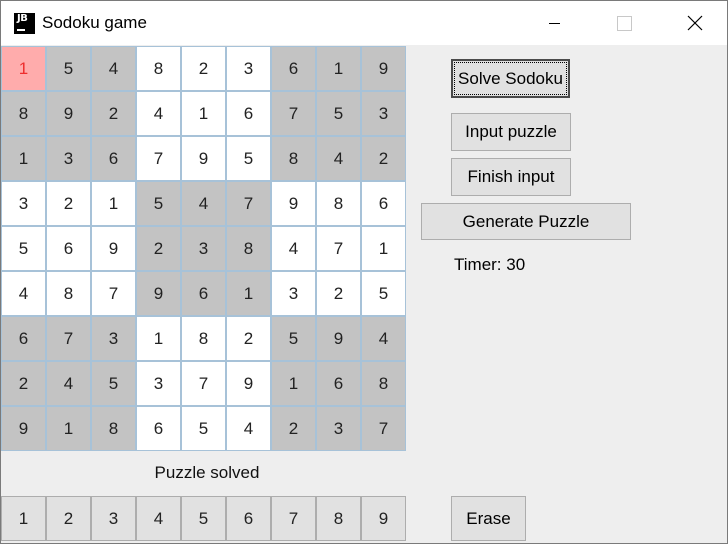 This screenshot has height=544, width=728. I want to click on sudoku-cell-r8-c4: 3, so click(158, 383).